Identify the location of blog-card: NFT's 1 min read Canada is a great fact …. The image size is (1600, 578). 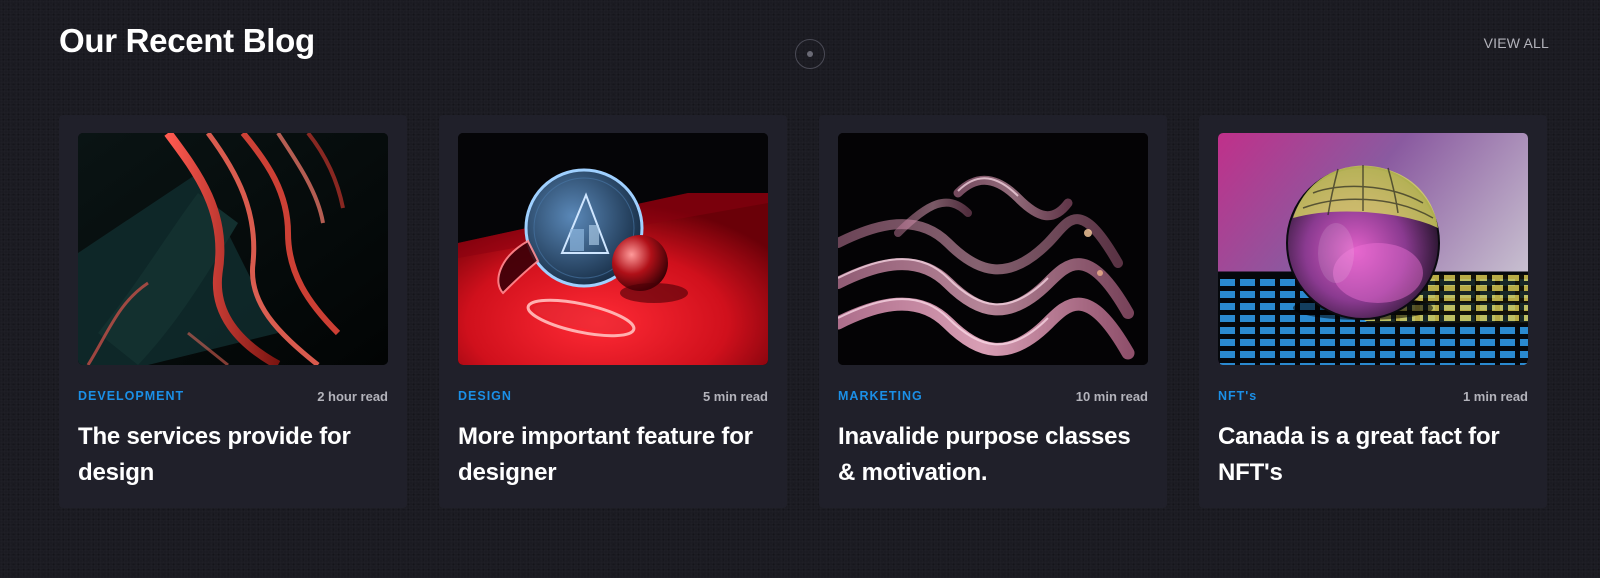
(1373, 311).